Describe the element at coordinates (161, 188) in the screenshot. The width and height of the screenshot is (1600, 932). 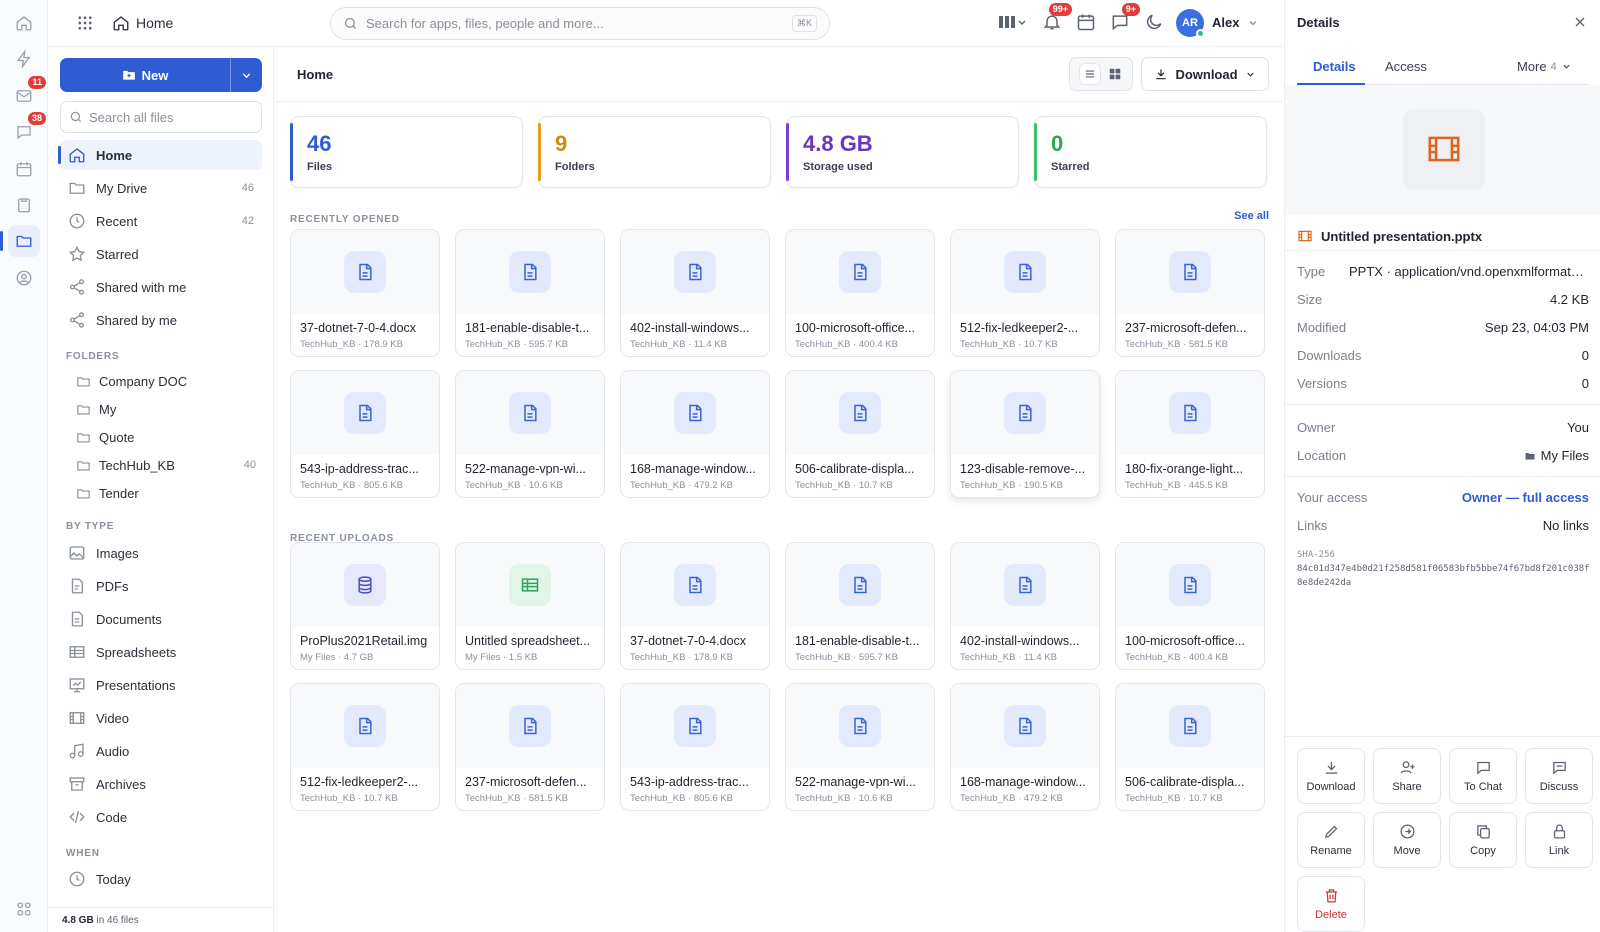
I see `sidebar-item-my-drive: My Drive 46` at that location.